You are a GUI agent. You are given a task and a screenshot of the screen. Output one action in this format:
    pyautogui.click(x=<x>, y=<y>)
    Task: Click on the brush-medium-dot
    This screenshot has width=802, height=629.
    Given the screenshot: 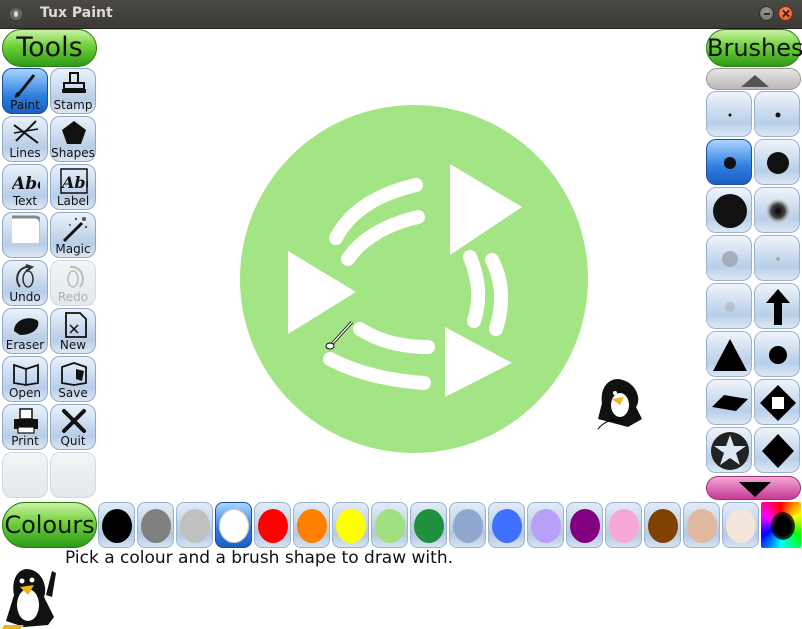 What is the action you would take?
    pyautogui.click(x=729, y=162)
    